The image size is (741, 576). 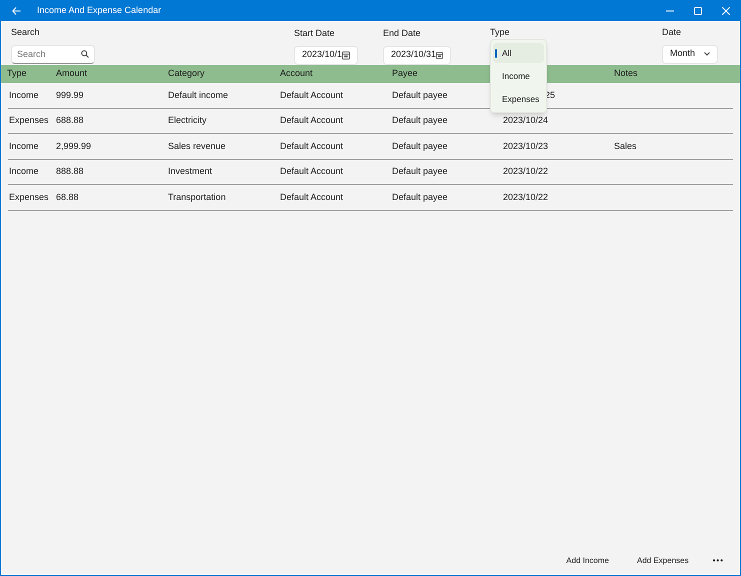 I want to click on date-label: End Date, so click(x=402, y=33).